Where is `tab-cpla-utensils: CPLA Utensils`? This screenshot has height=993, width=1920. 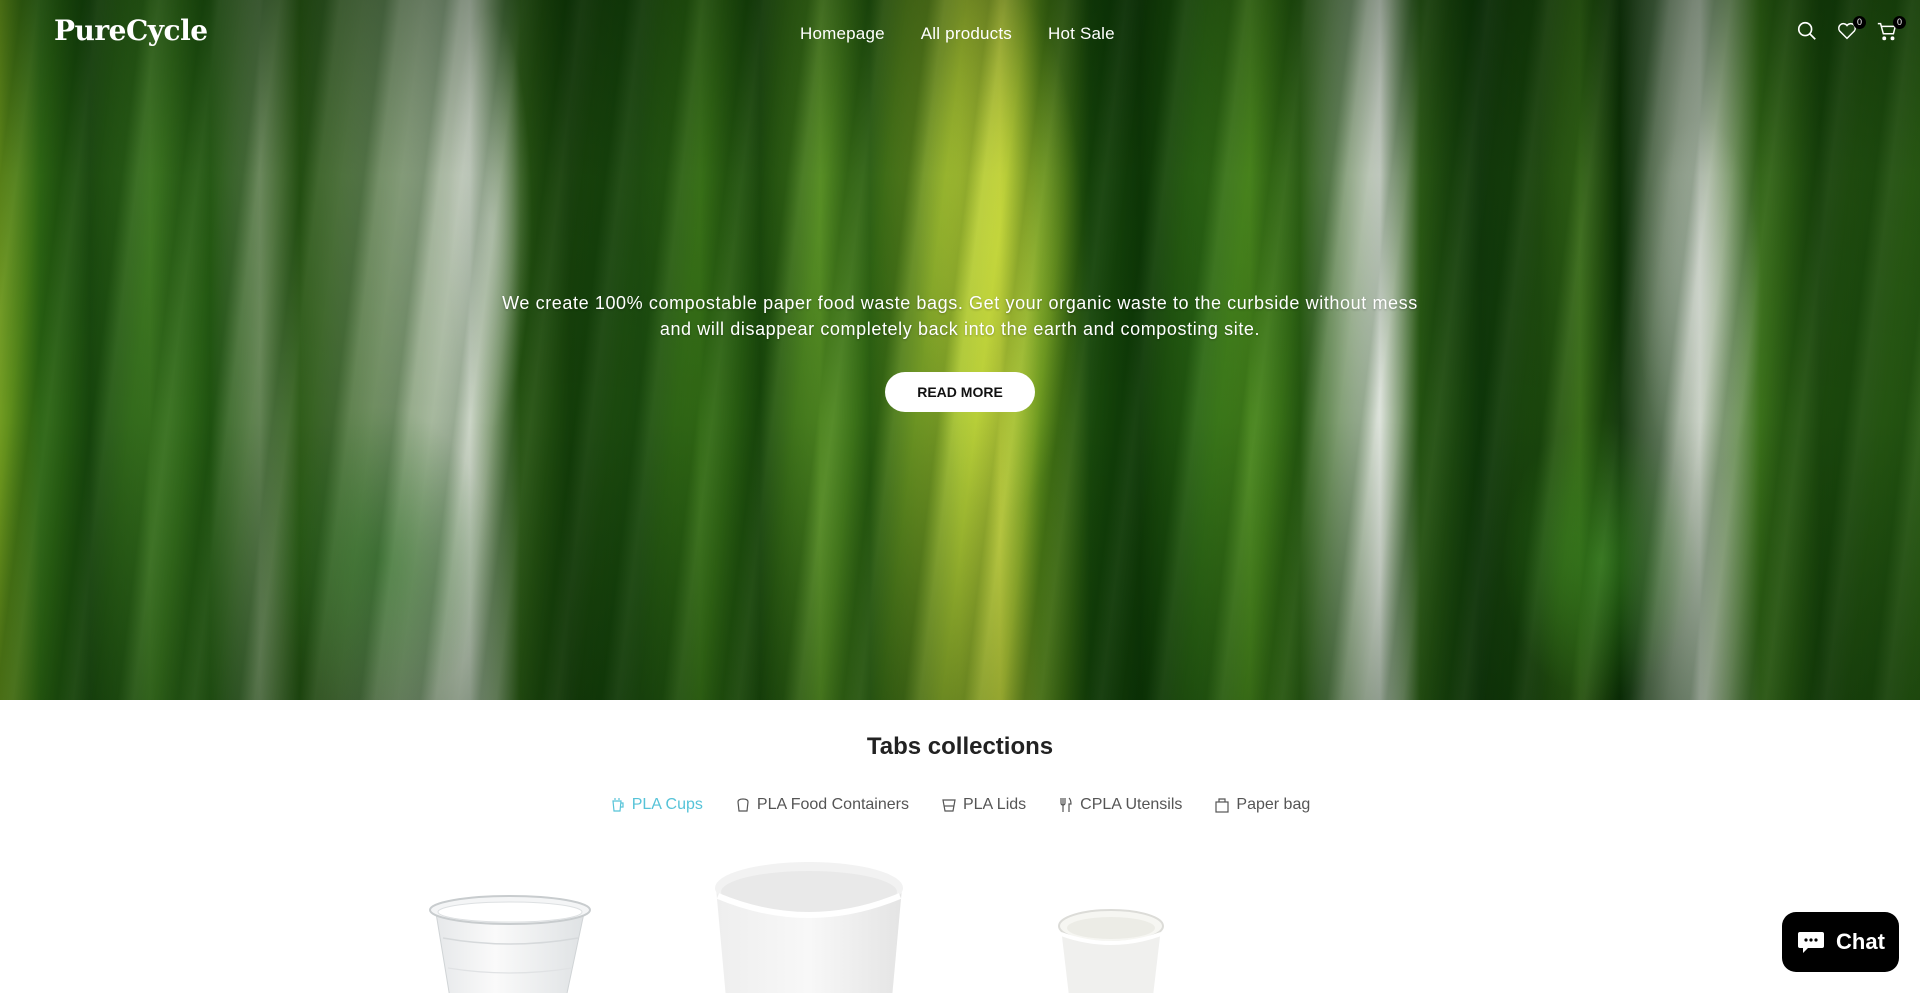
tab-cpla-utensils: CPLA Utensils is located at coordinates (1120, 805).